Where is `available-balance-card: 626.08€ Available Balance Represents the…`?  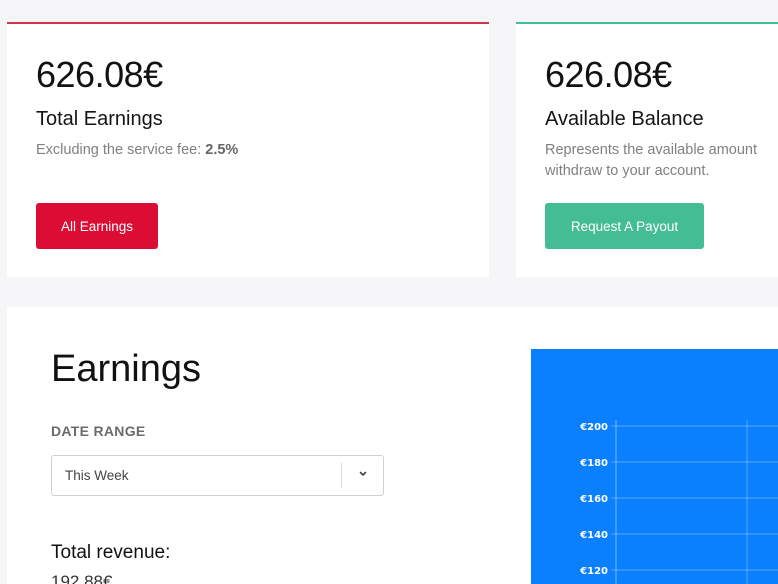 available-balance-card: 626.08€ Available Balance Represents the… is located at coordinates (647, 149).